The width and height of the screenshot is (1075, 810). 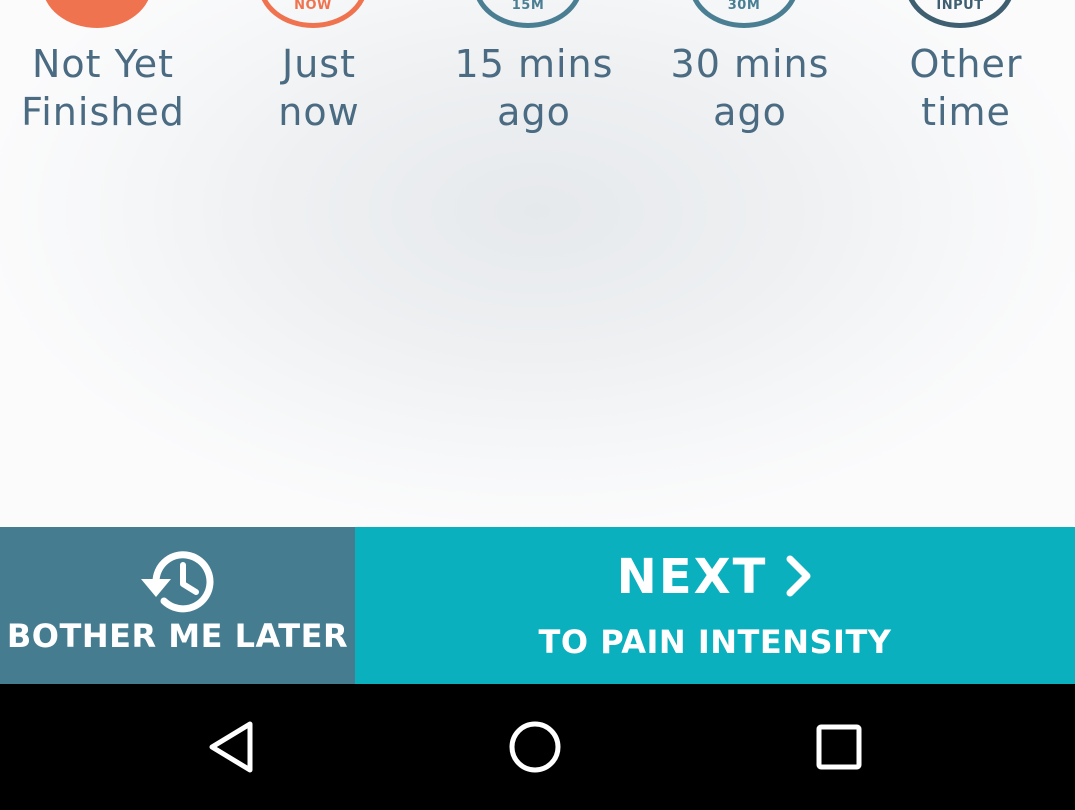 What do you see at coordinates (528, 6) in the screenshot?
I see `option-tag: 15M` at bounding box center [528, 6].